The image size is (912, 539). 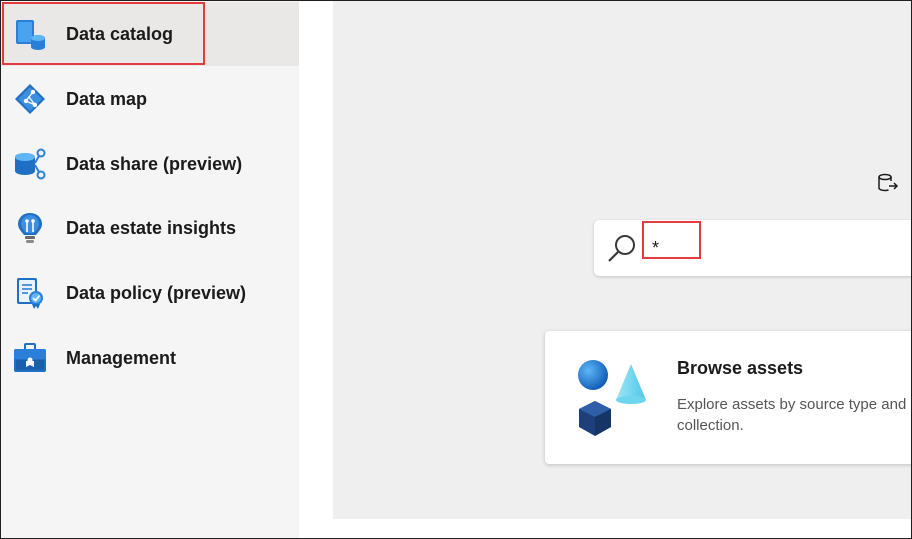 What do you see at coordinates (30, 358) in the screenshot?
I see `management-icon` at bounding box center [30, 358].